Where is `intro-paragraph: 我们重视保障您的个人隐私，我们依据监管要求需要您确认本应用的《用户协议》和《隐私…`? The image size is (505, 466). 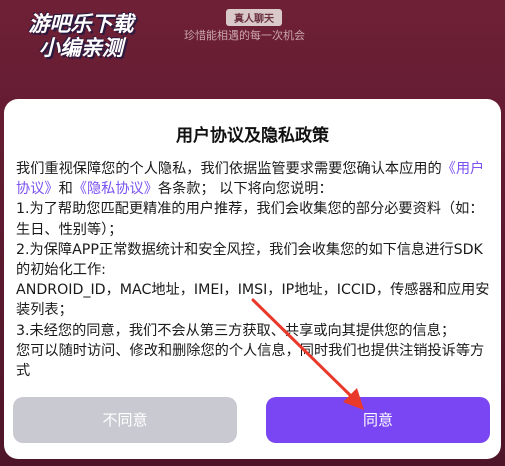 intro-paragraph: 我们重视保障您的个人隐私，我们依据监管要求需要您确认本应用的《用户协议》和《隐私… is located at coordinates (254, 179).